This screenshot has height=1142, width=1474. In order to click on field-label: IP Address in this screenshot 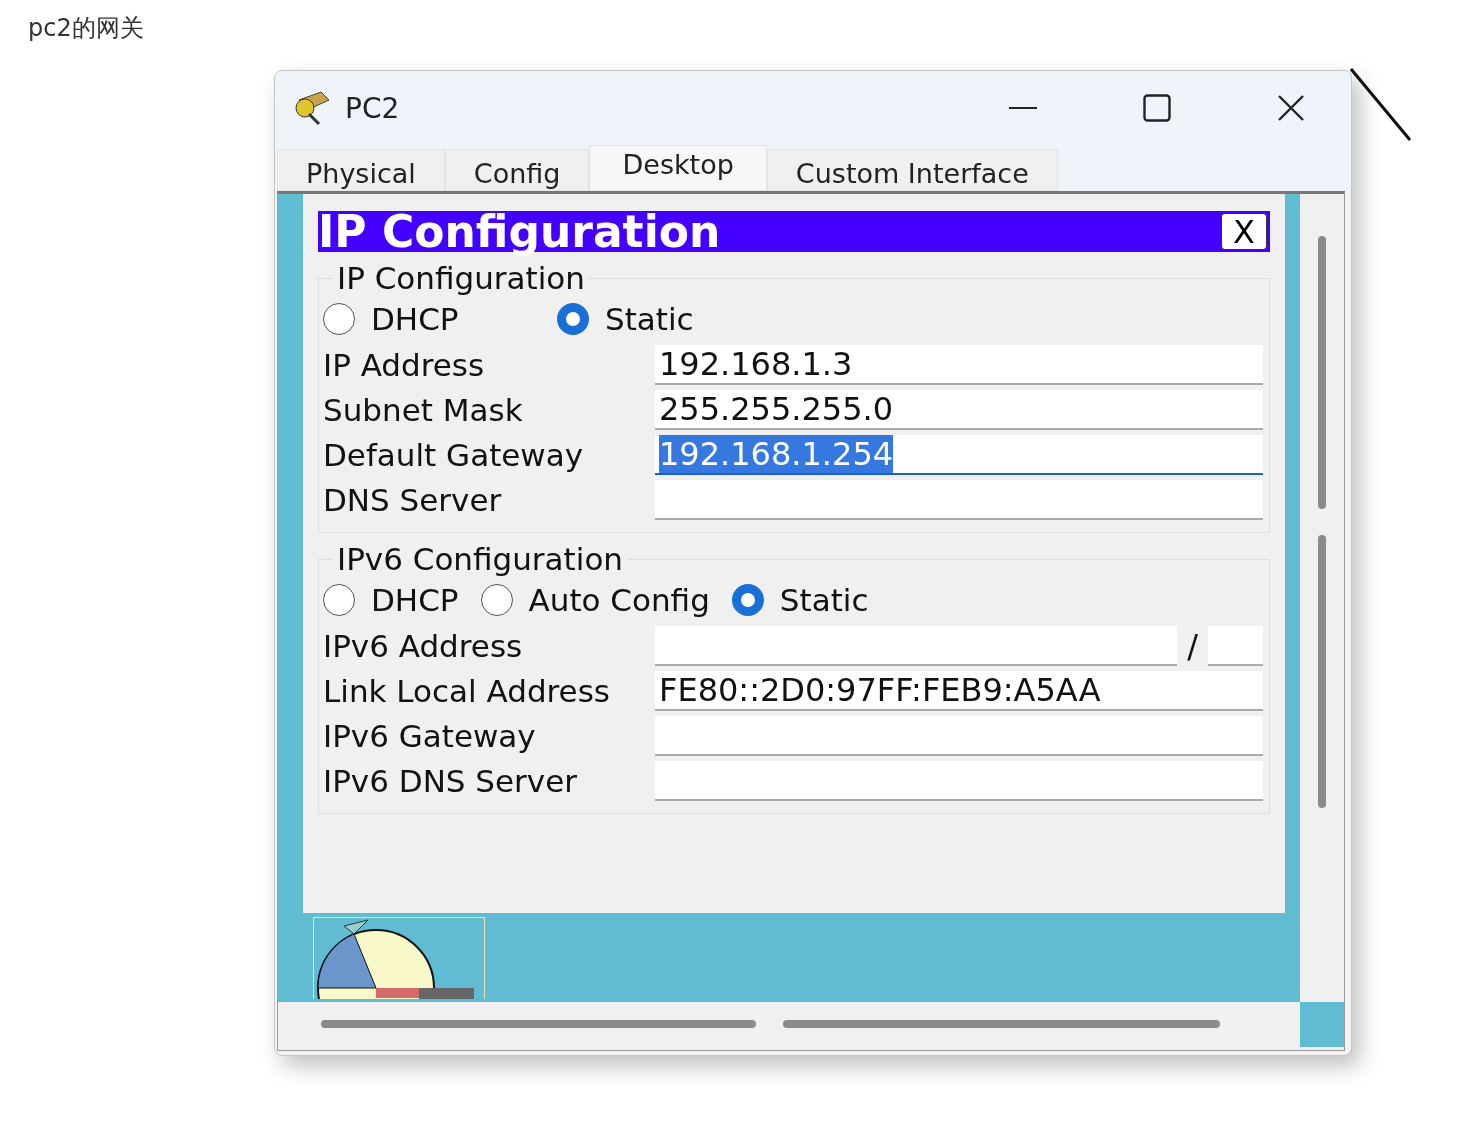, I will do `click(404, 364)`.